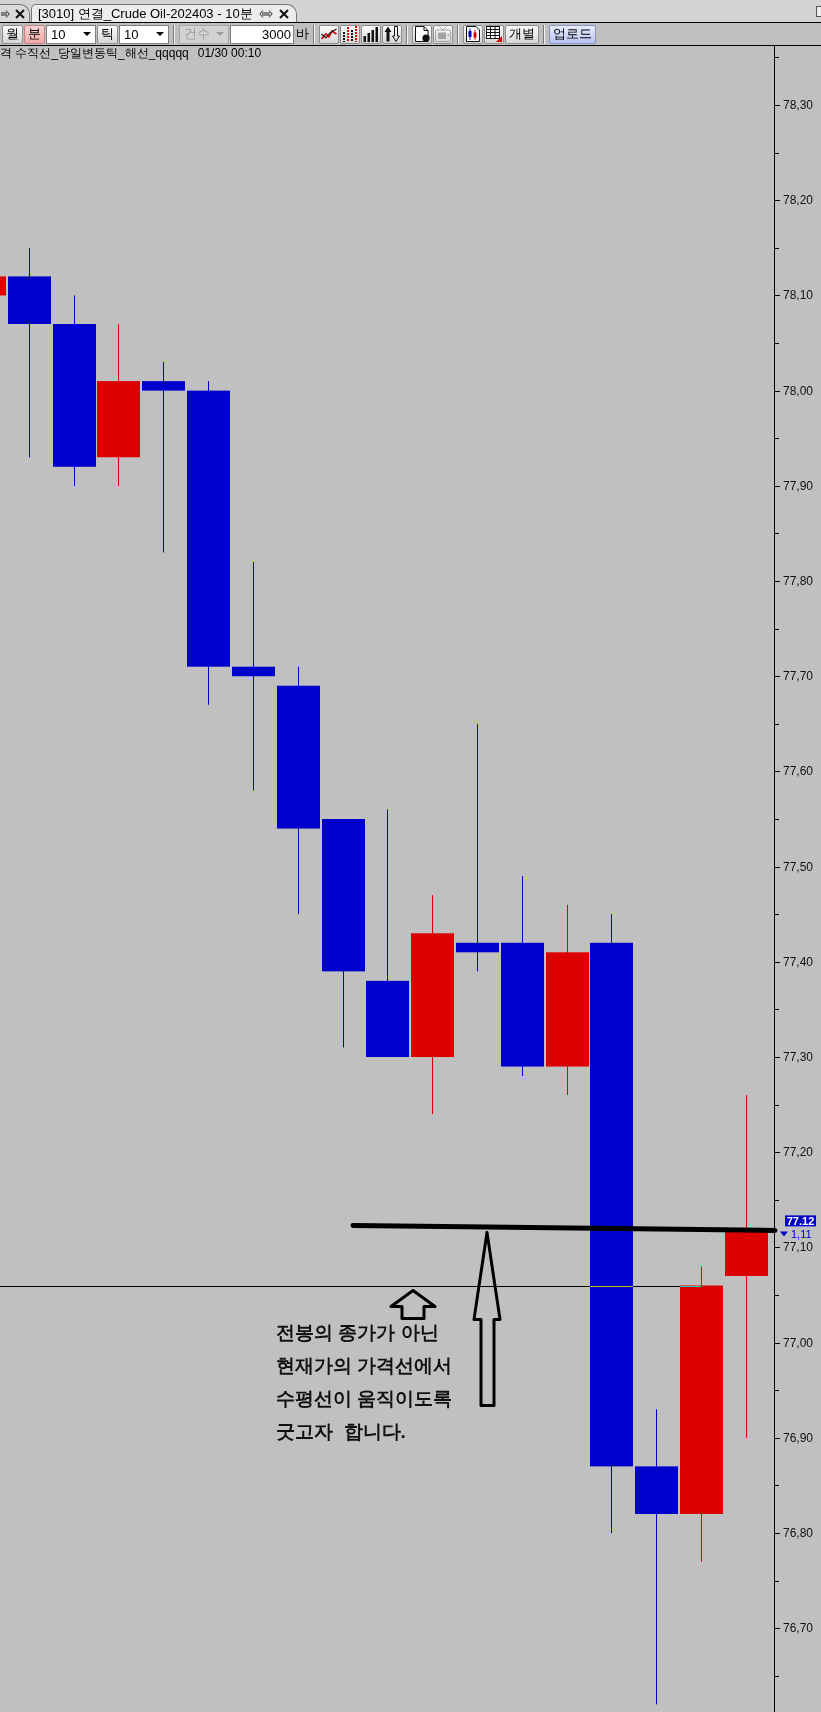  I want to click on bar-count-input: 3000, so click(262, 34).